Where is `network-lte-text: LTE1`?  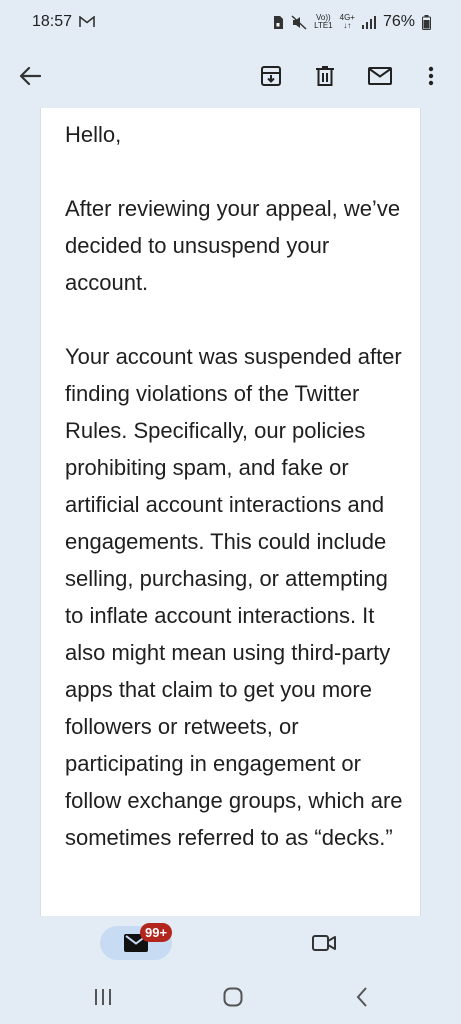 network-lte-text: LTE1 is located at coordinates (323, 25).